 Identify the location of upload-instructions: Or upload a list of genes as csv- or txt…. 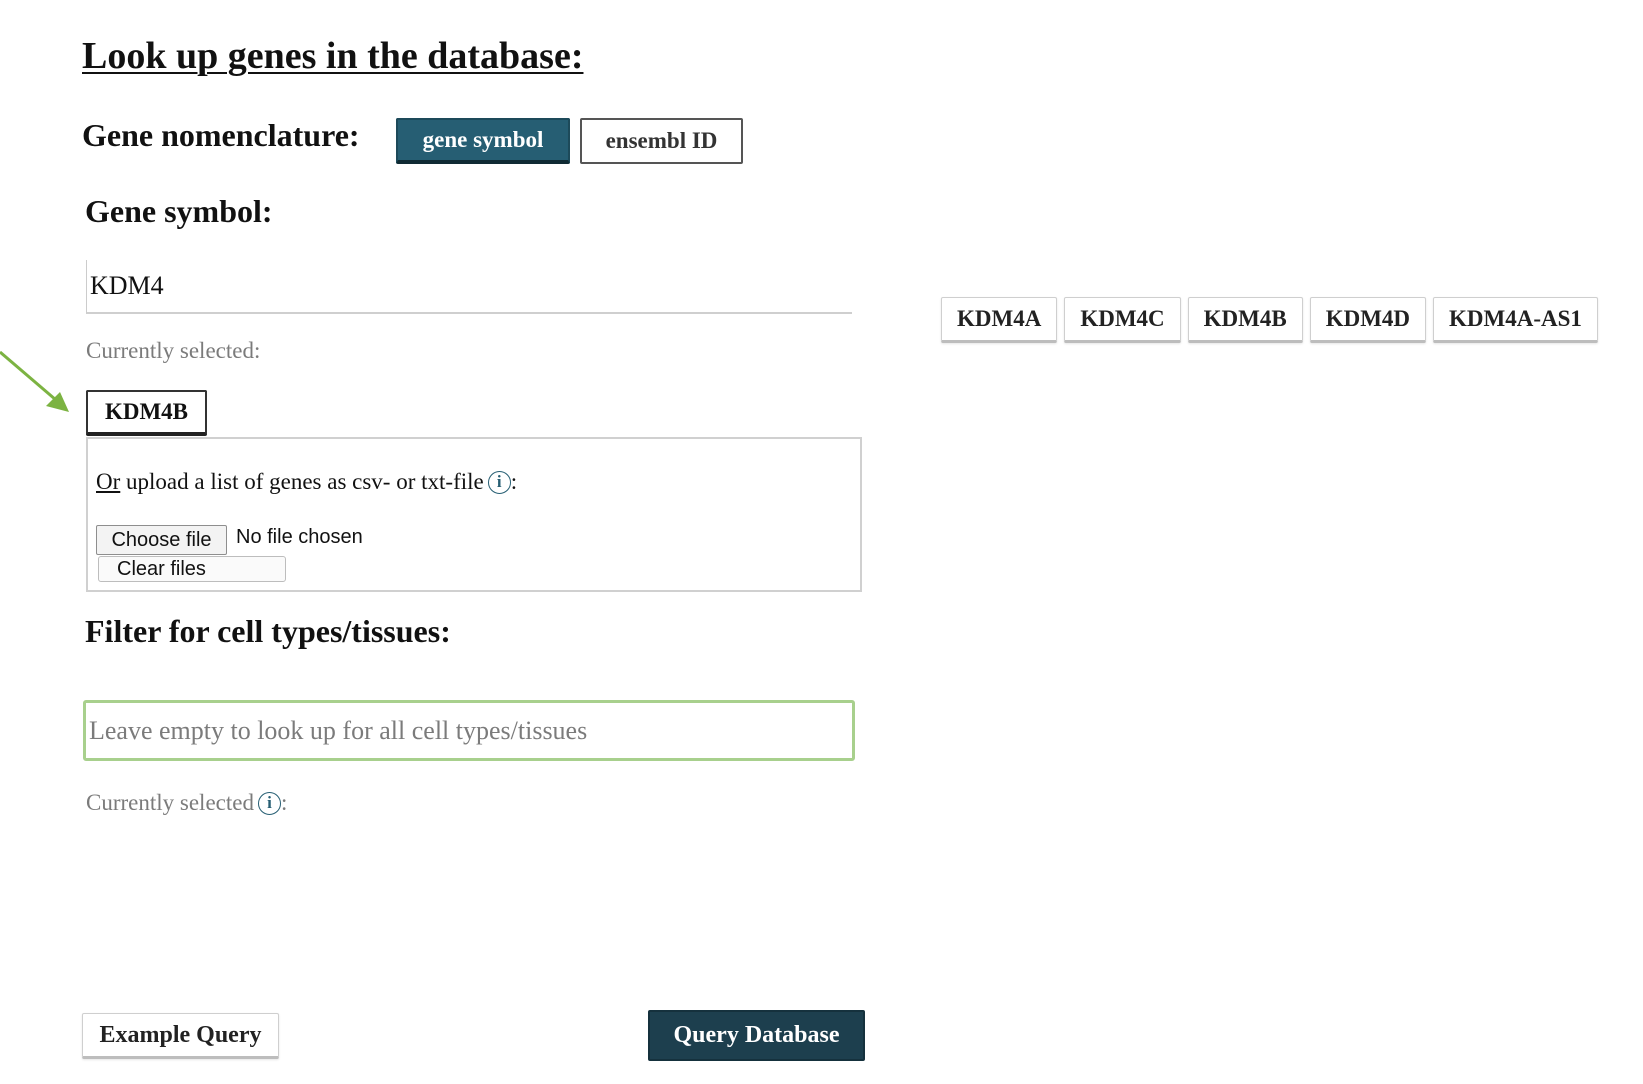
(306, 482).